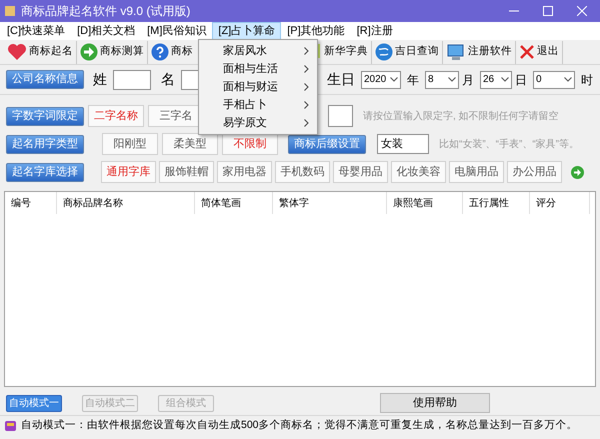  I want to click on menu-item: [Z]占卜算命, so click(247, 31).